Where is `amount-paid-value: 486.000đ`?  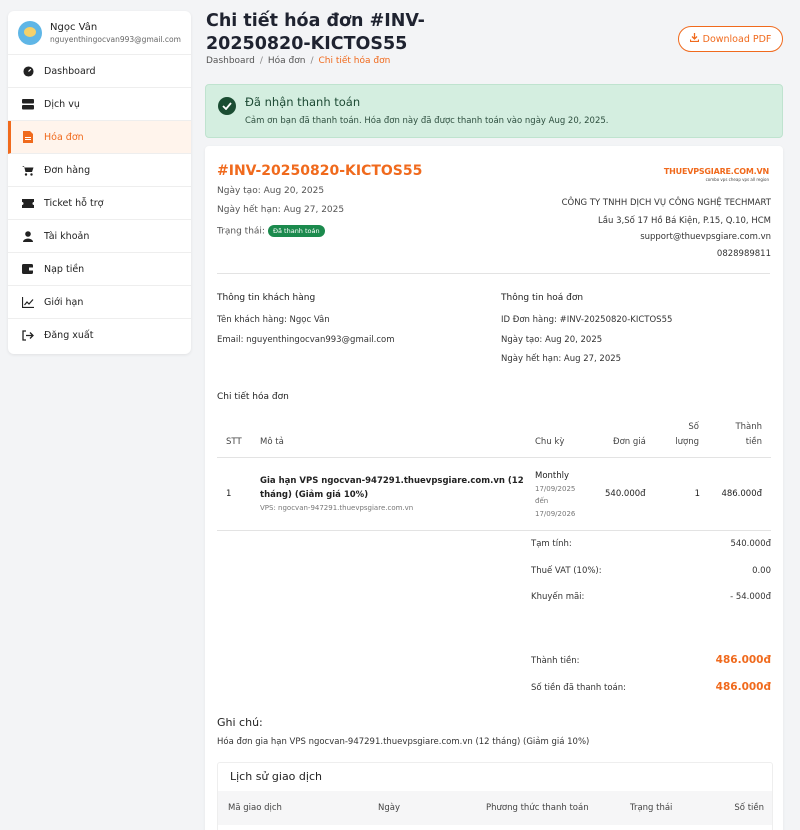 amount-paid-value: 486.000đ is located at coordinates (743, 687).